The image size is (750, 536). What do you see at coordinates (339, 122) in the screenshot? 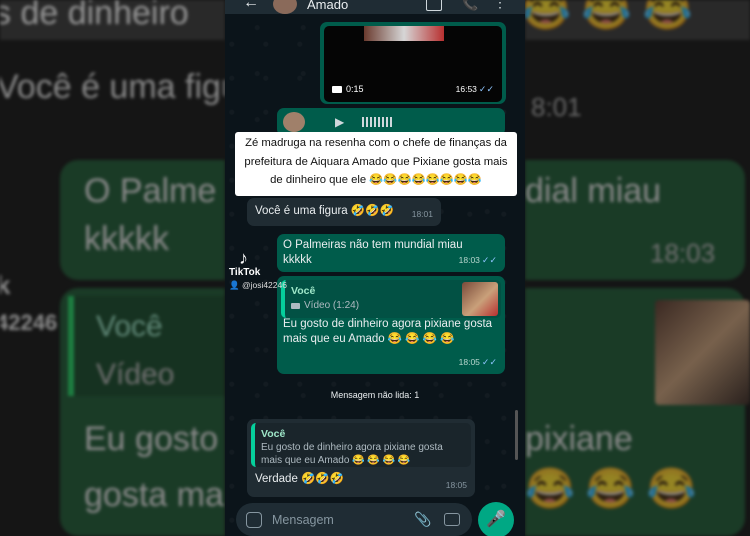
I see `play-icon: ▶` at bounding box center [339, 122].